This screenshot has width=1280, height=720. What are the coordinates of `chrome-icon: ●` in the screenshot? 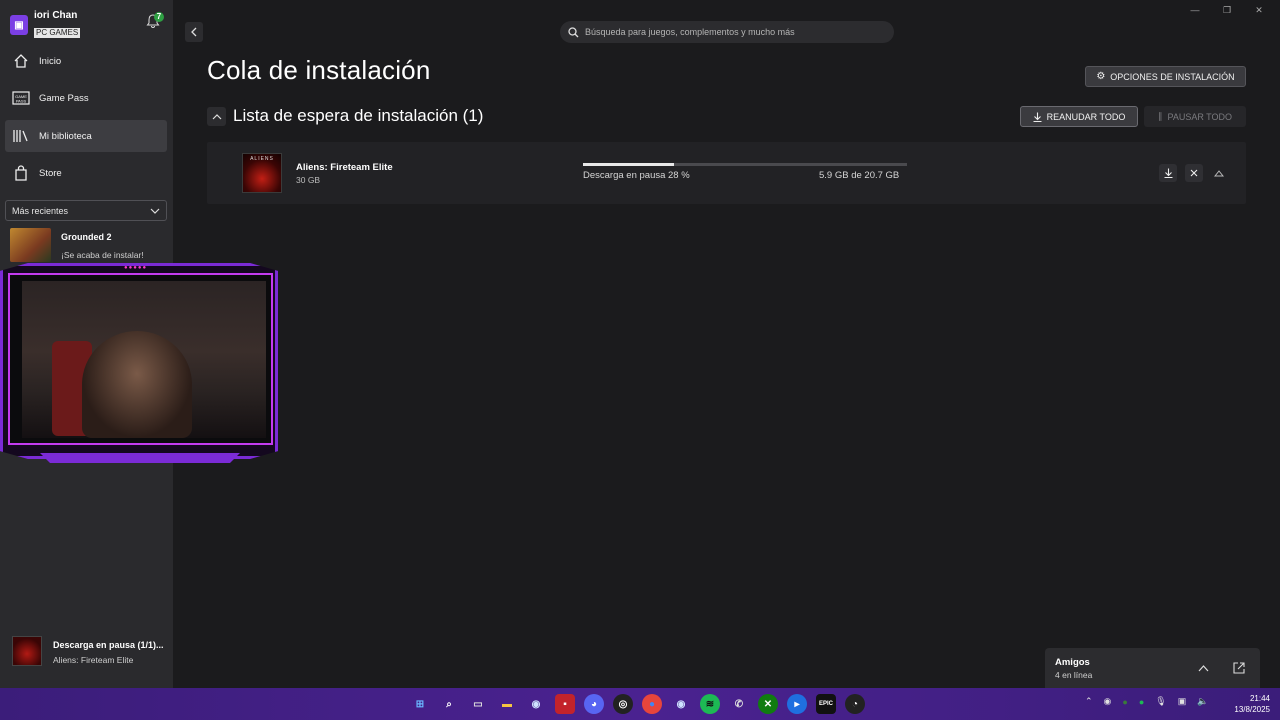 It's located at (652, 704).